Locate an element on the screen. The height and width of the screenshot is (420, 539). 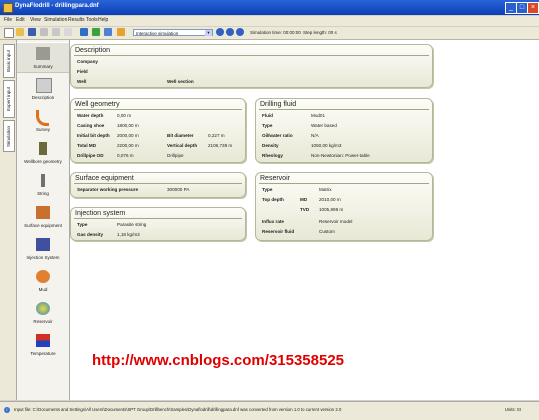
nav-mud: Mud is located at coordinates (43, 280).